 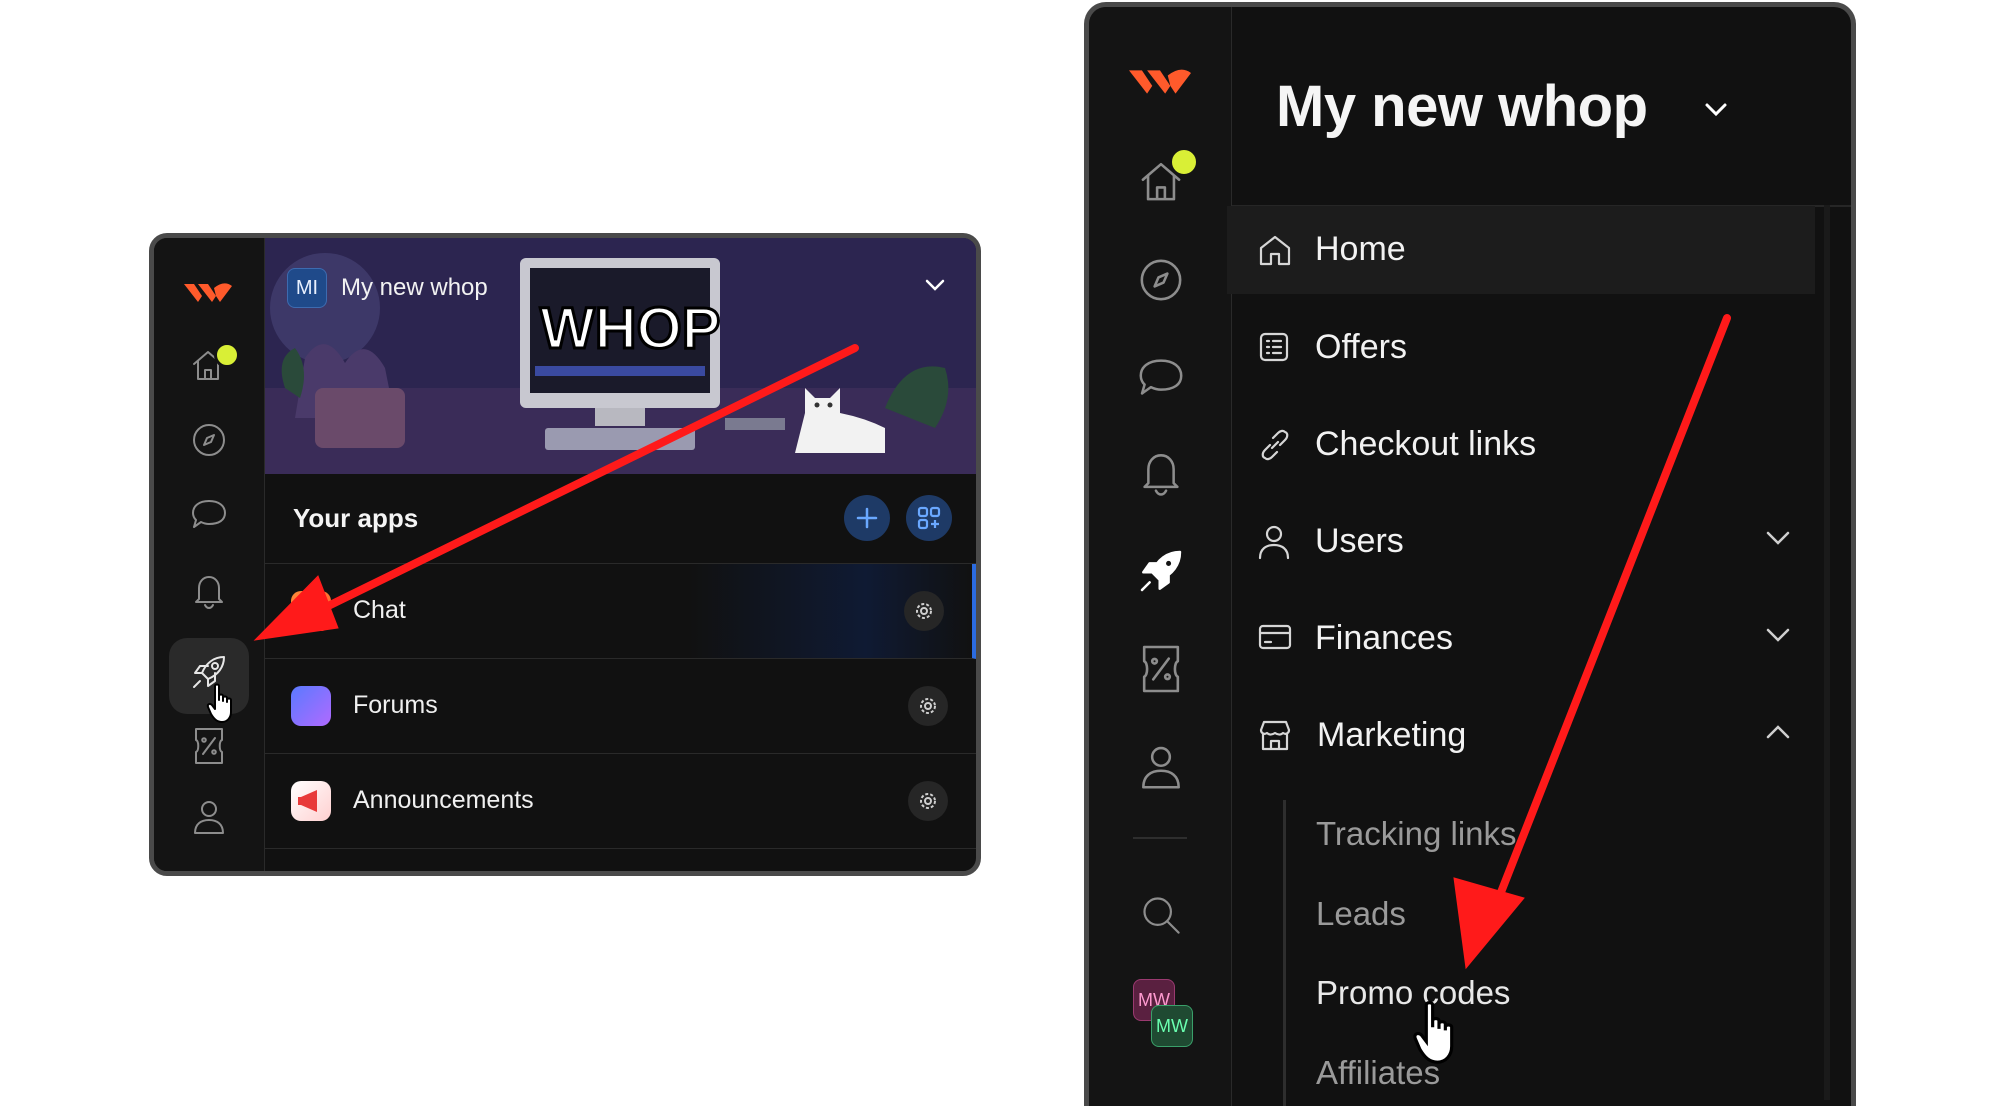 I want to click on workspace-header: My new whop, so click(x=1541, y=107).